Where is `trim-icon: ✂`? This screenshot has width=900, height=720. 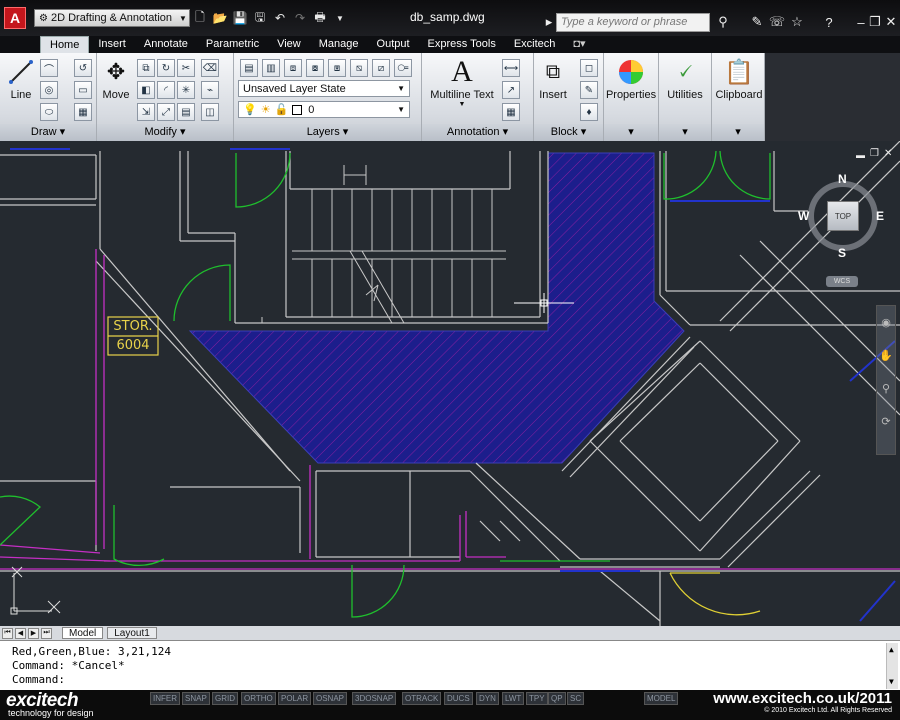
trim-icon: ✂ is located at coordinates (186, 68).